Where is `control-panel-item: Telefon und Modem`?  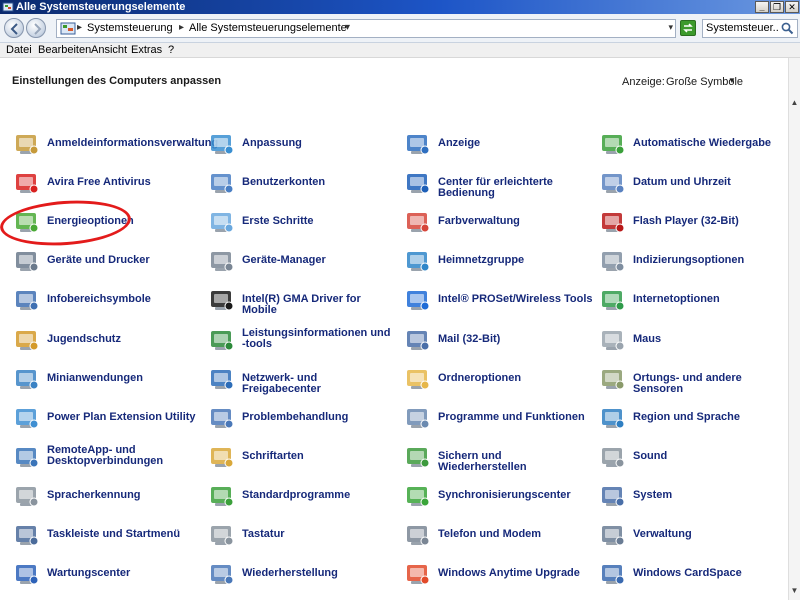 control-panel-item: Telefon und Modem is located at coordinates (500, 539).